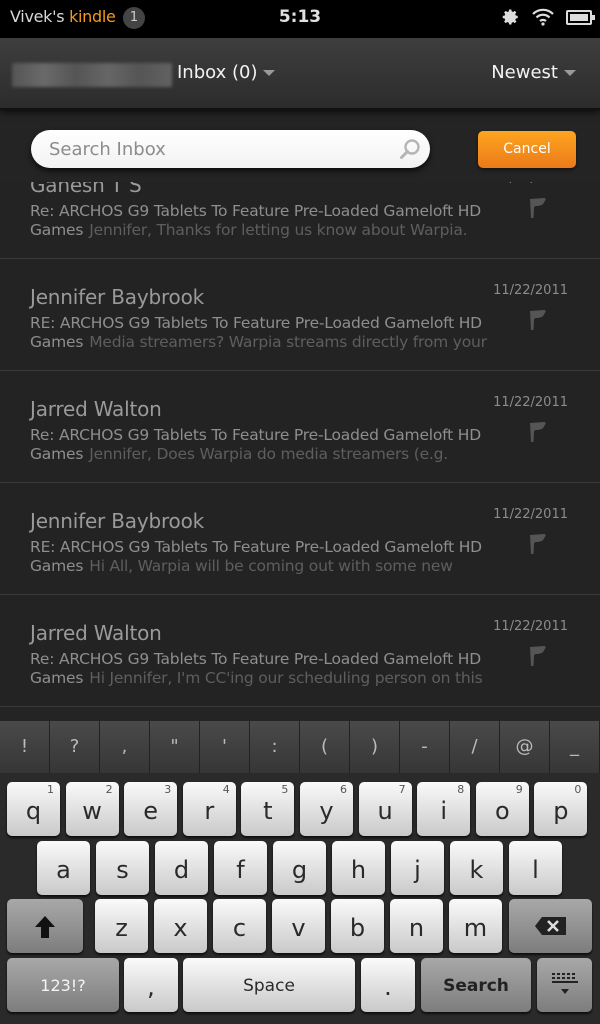 Image resolution: width=600 pixels, height=1024 pixels. I want to click on key-g: g, so click(299, 868).